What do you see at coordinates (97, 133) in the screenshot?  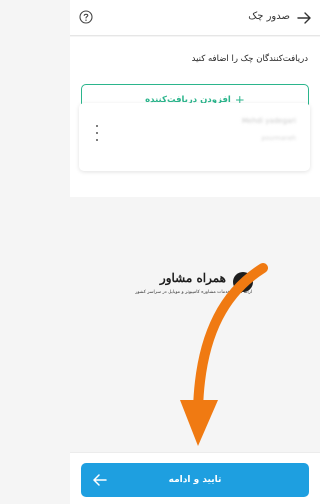 I see `more-vertical-icon` at bounding box center [97, 133].